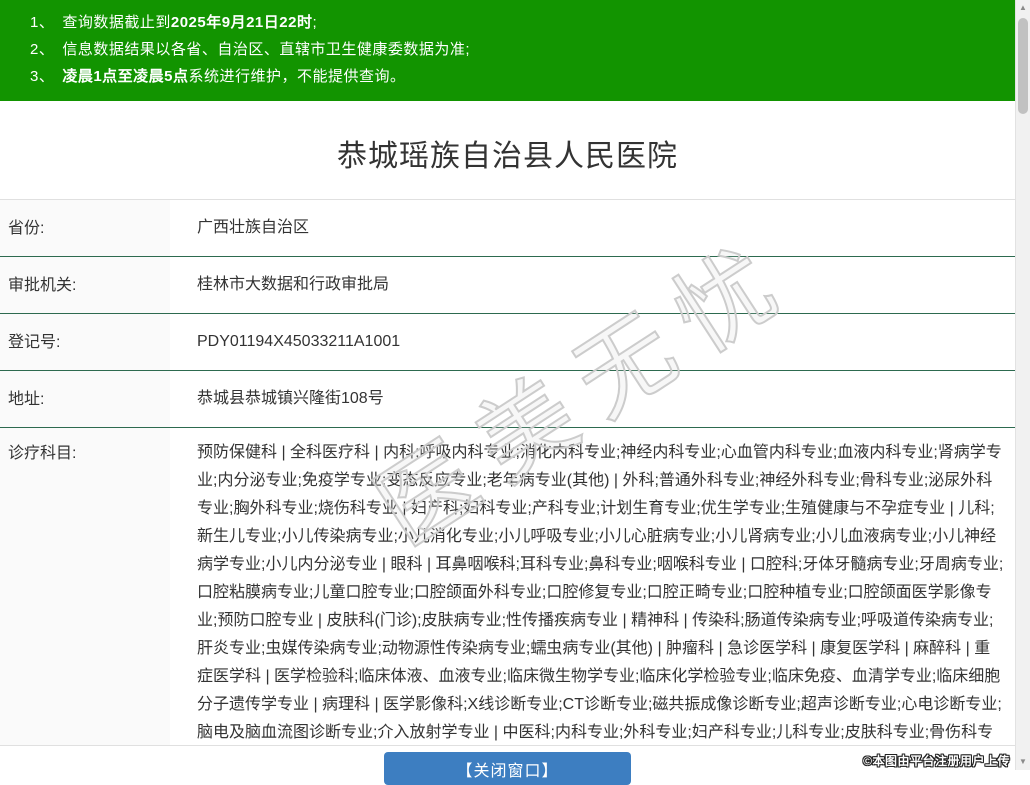 The image size is (1030, 785). What do you see at coordinates (297, 76) in the screenshot?
I see `notice-text: 系统进行维护，不能提供查询。` at bounding box center [297, 76].